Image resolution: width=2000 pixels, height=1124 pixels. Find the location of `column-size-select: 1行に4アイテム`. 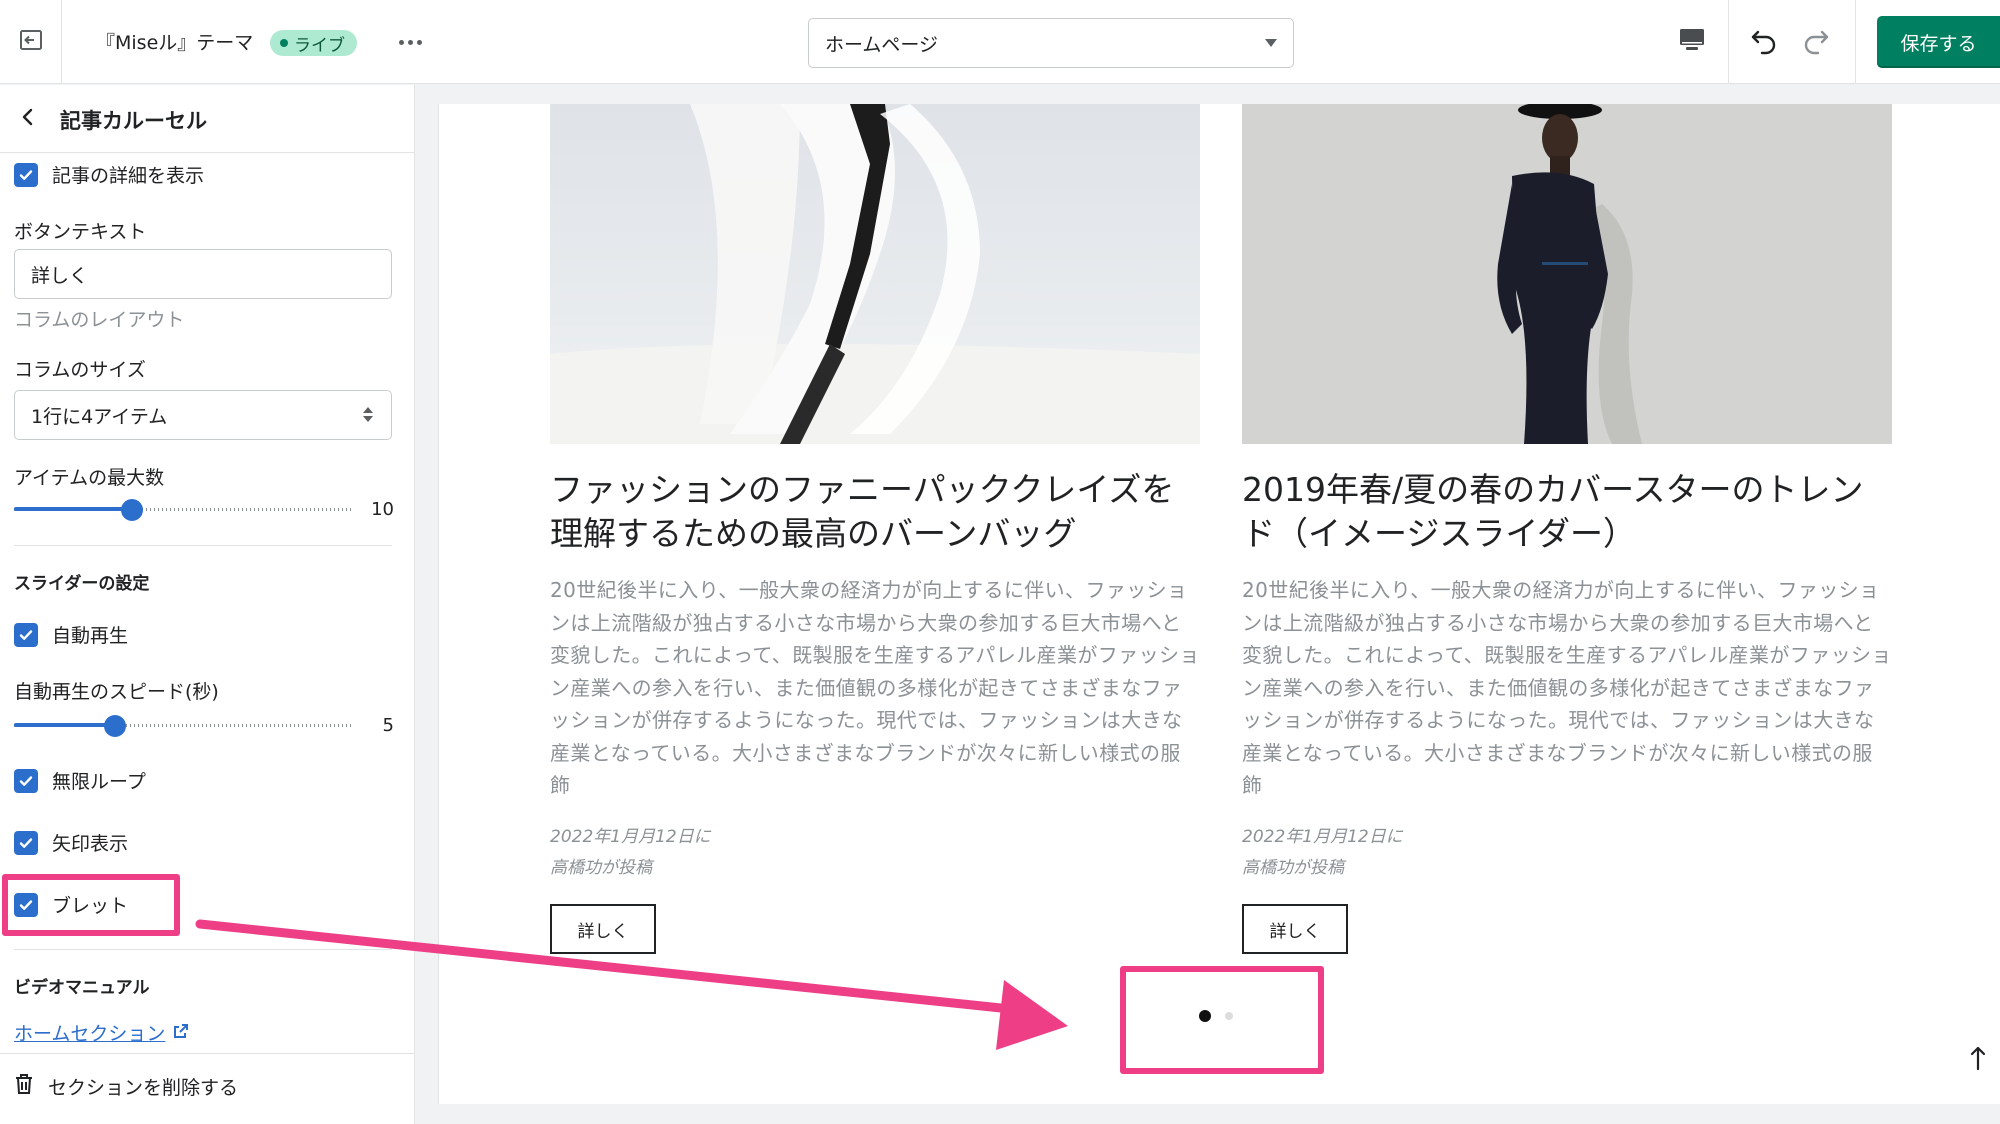

column-size-select: 1行に4アイテム is located at coordinates (203, 415).